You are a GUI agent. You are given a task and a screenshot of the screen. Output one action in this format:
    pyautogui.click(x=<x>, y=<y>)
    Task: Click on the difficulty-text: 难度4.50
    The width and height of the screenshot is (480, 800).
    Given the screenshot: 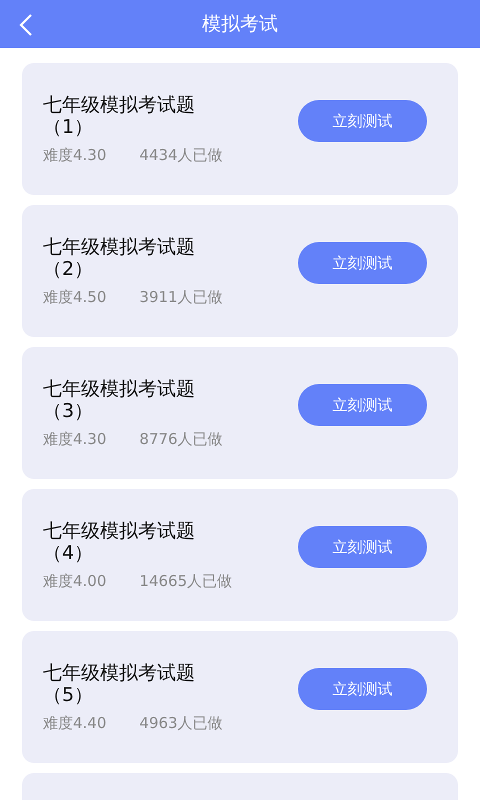 What is the action you would take?
    pyautogui.click(x=74, y=297)
    